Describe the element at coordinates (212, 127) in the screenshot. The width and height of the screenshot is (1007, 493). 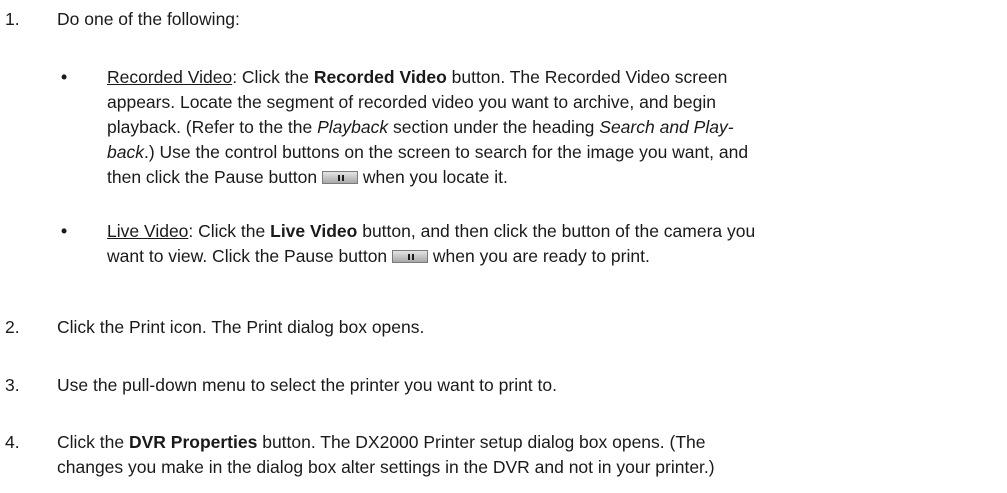
I see `text-run: playback. (Refer to the the` at that location.